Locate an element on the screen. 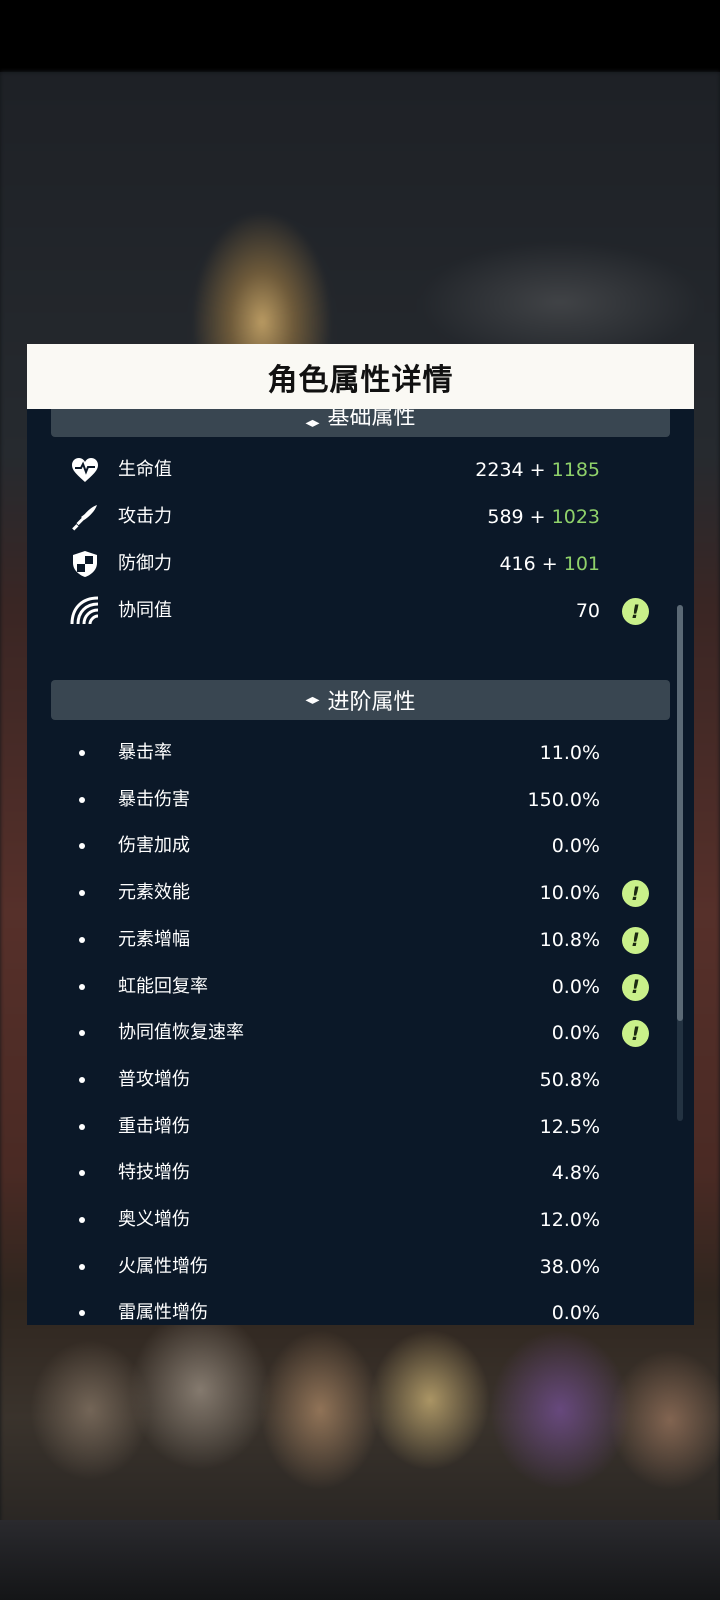 The image size is (720, 1600). attr-label: 普攻增伤 is located at coordinates (154, 1079).